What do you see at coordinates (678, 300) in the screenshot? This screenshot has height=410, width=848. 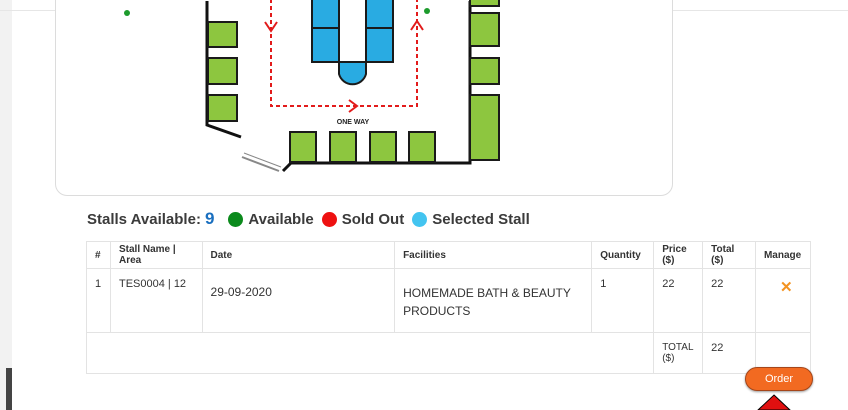 I see `cell-price: 22` at bounding box center [678, 300].